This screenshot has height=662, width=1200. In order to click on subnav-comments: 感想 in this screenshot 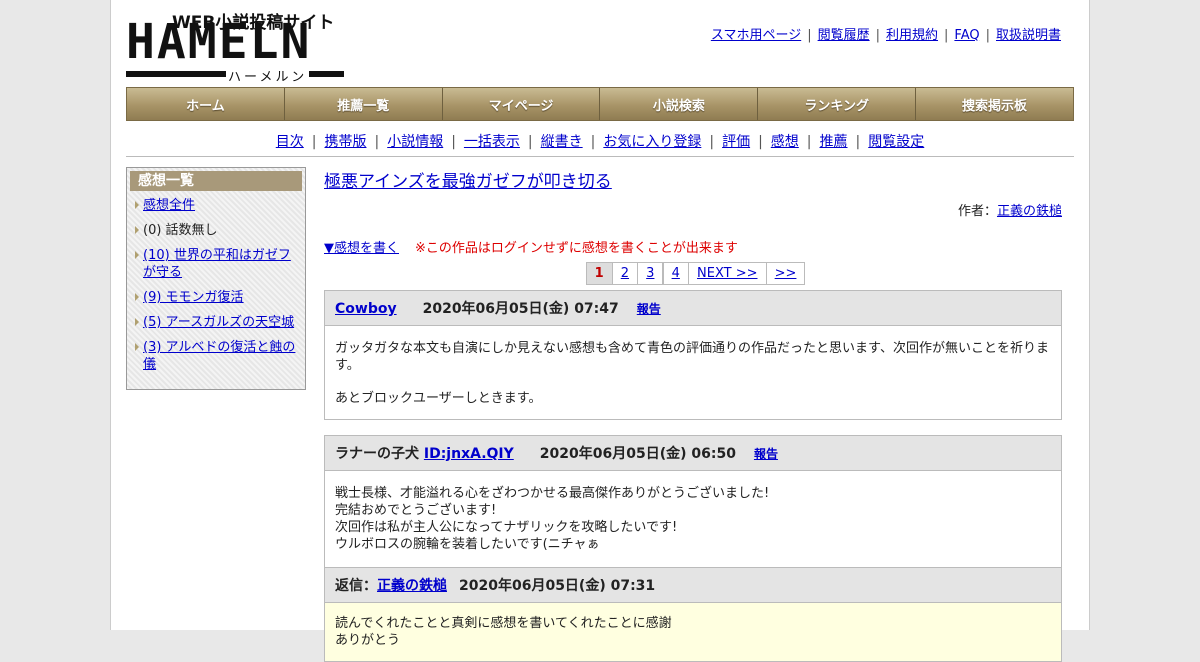, I will do `click(785, 142)`.